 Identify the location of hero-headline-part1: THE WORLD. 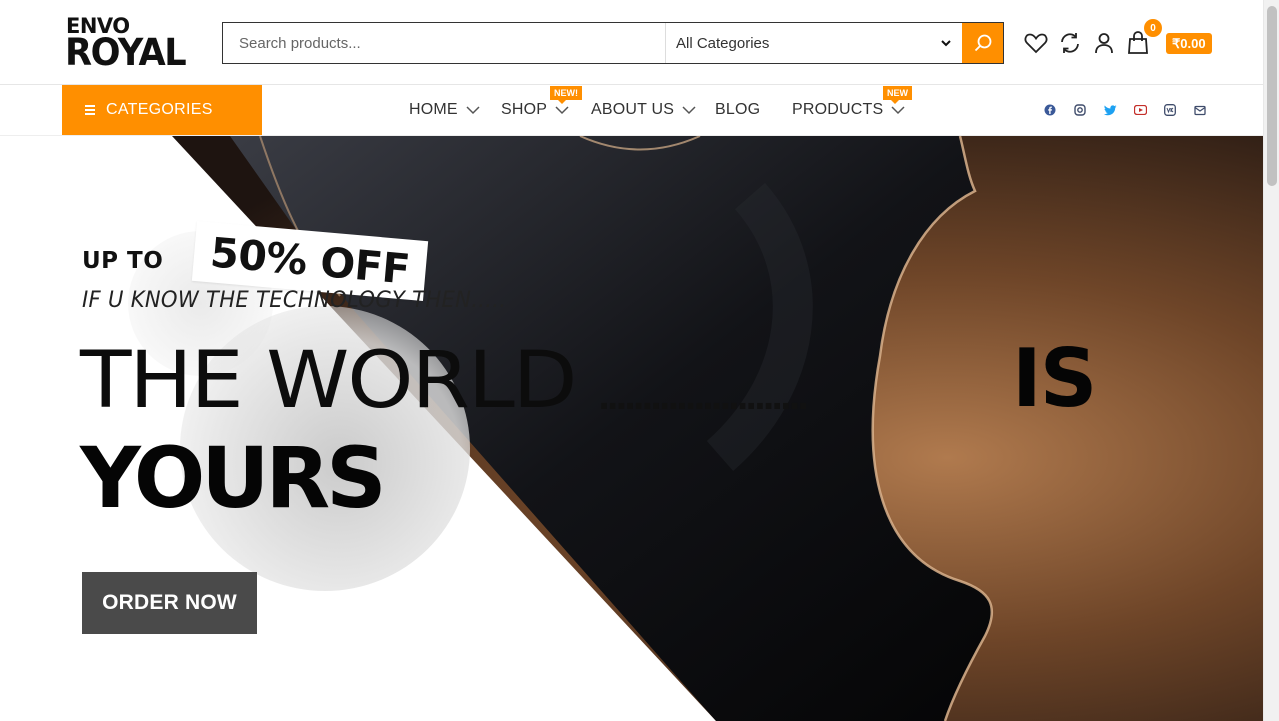
(328, 381).